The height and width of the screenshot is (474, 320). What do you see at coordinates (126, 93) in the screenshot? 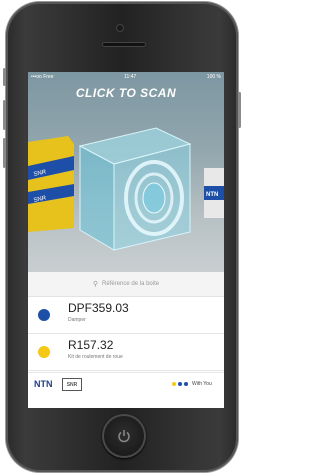
I see `click-to-scan-title: CLICK TO SCAN` at bounding box center [126, 93].